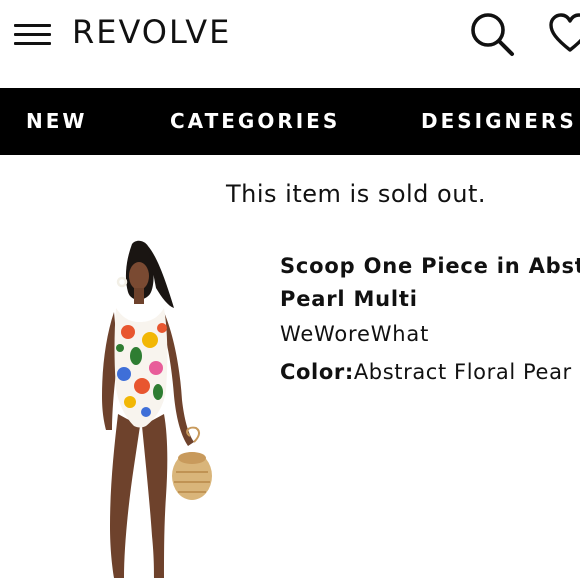 The width and height of the screenshot is (580, 580). I want to click on product-name-line-1: Scoop One Piece in Abstr, so click(430, 266).